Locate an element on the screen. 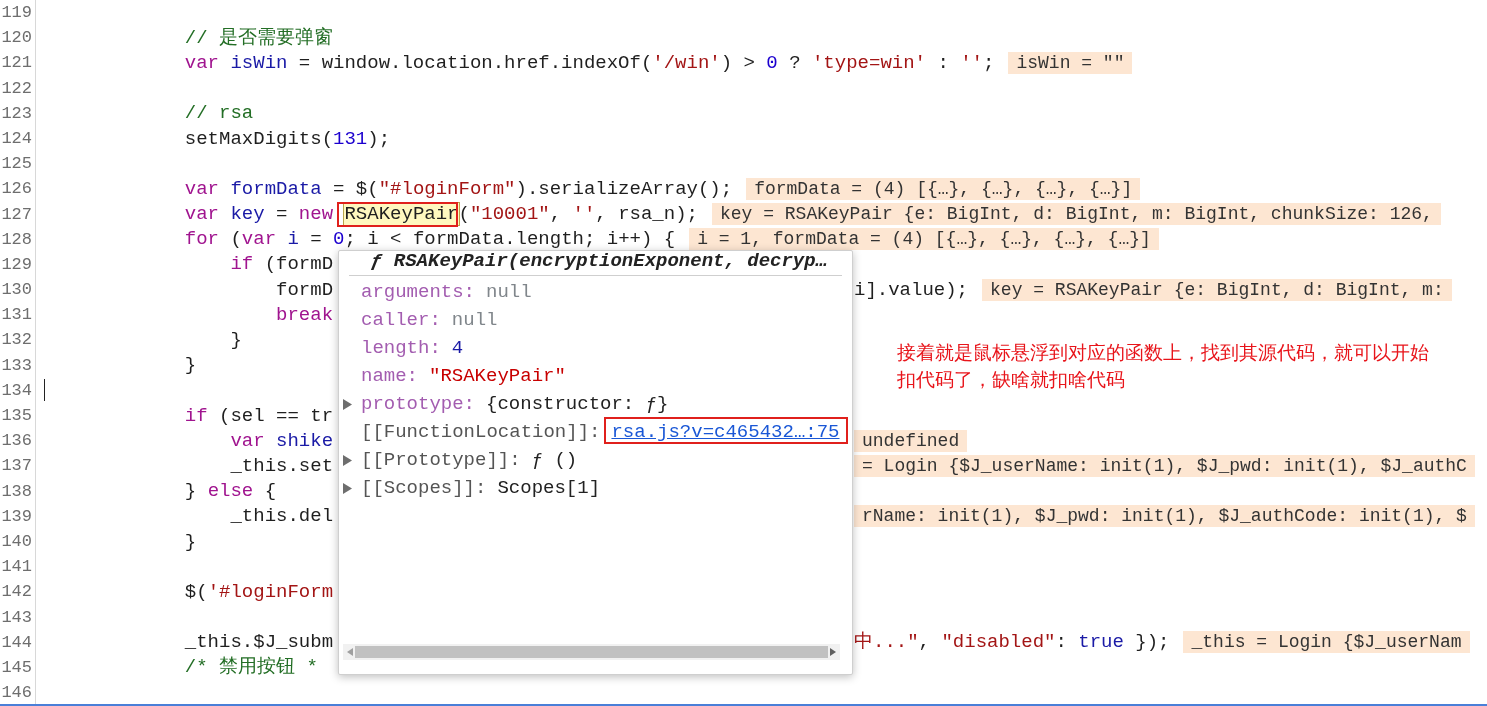 The height and width of the screenshot is (706, 1487). property-name: arguments: is located at coordinates (418, 292).